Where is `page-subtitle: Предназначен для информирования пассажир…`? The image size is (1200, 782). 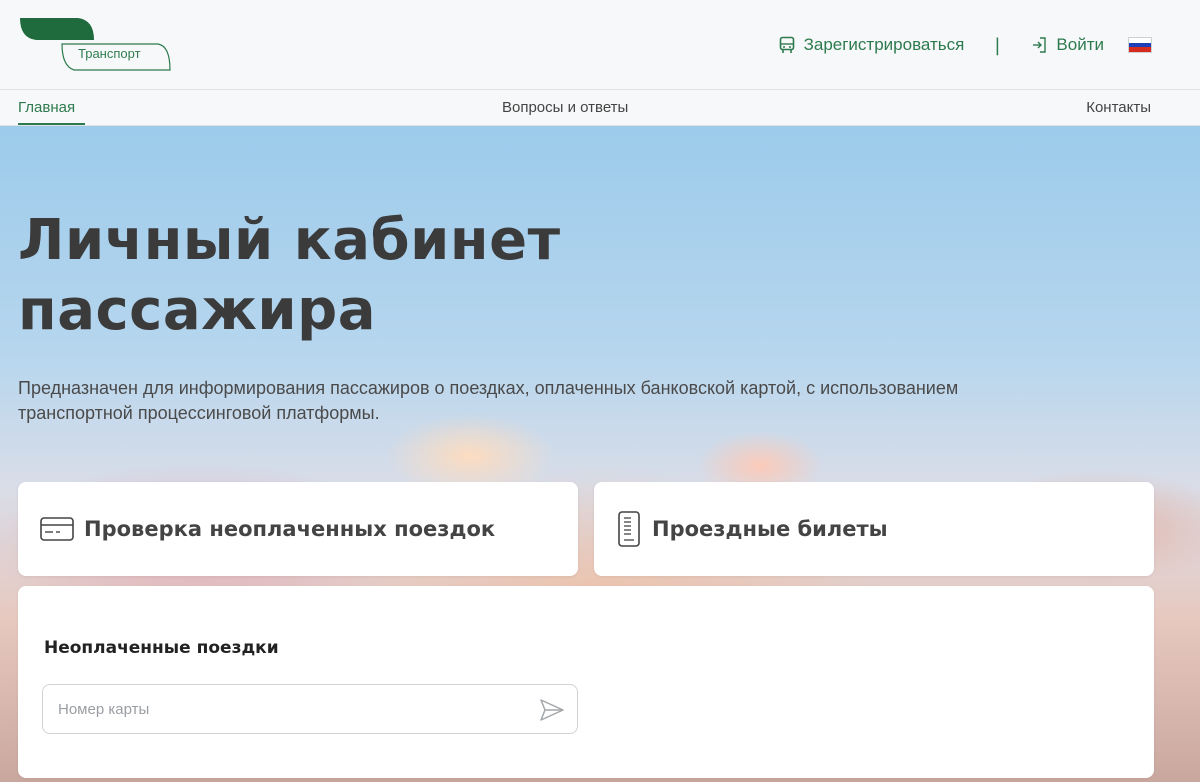
page-subtitle: Предназначен для информирования пассажир… is located at coordinates (488, 400).